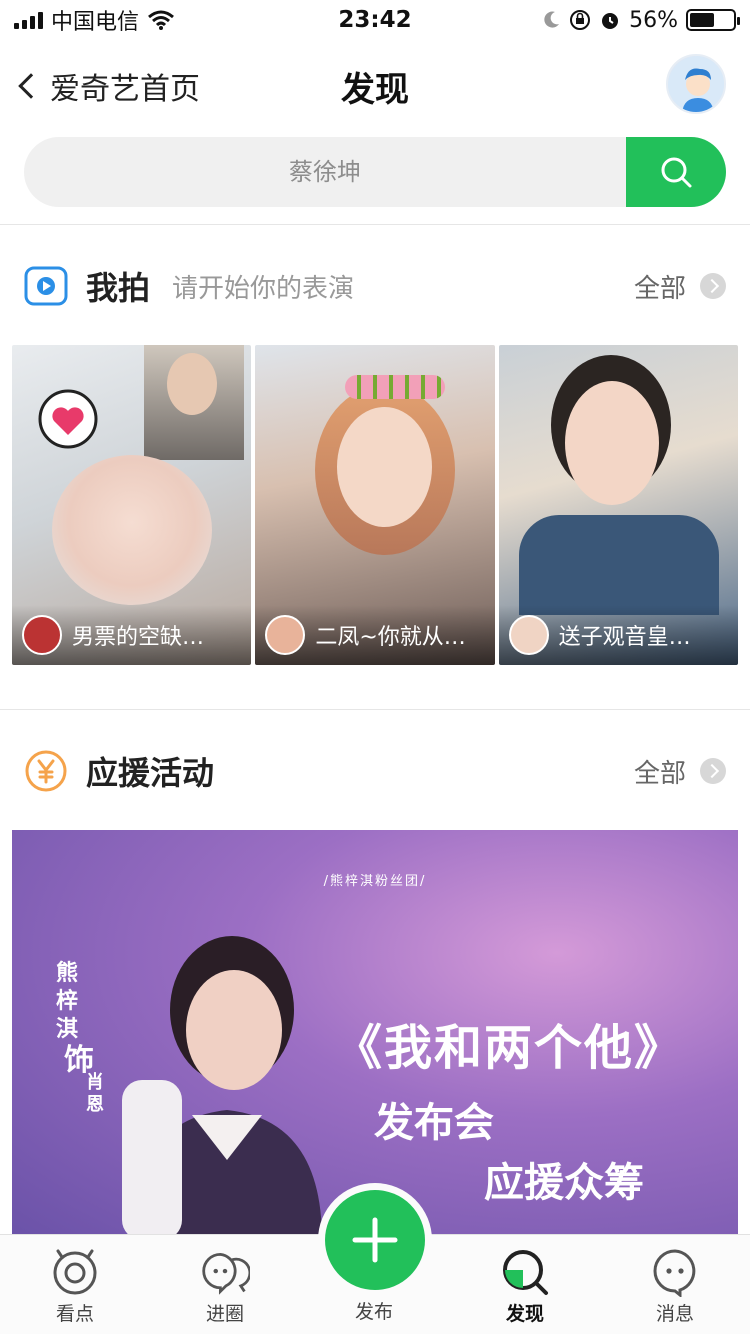 This screenshot has width=750, height=1334. I want to click on search-input, so click(325, 172).